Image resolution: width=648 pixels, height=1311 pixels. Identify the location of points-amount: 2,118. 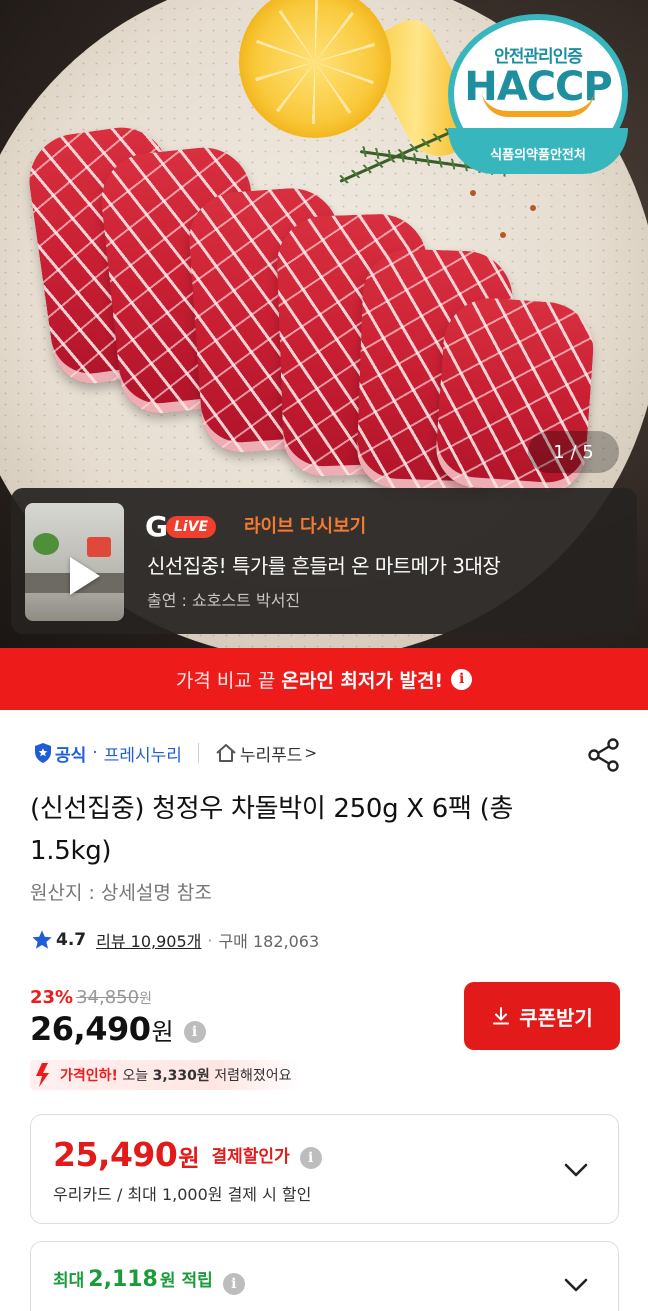
(123, 1279).